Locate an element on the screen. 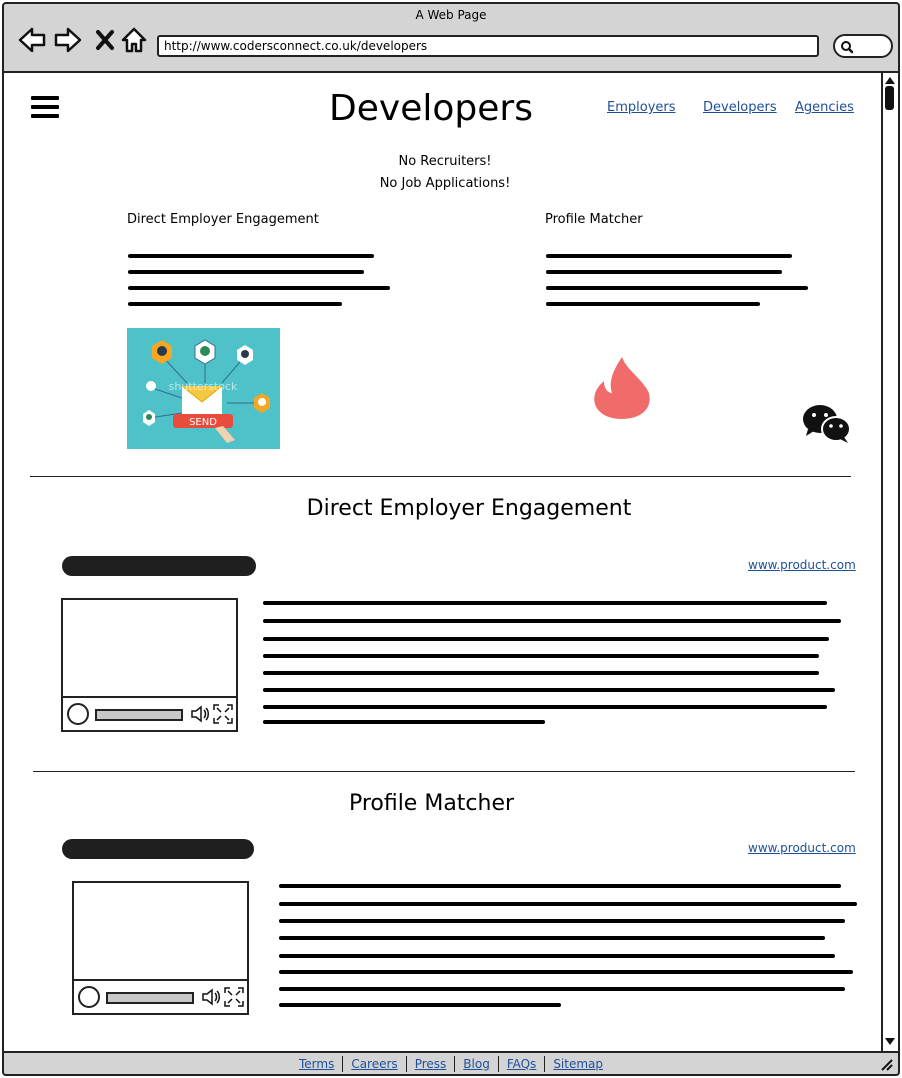 The image size is (902, 1078). nav-link-developers: Developers is located at coordinates (740, 107).